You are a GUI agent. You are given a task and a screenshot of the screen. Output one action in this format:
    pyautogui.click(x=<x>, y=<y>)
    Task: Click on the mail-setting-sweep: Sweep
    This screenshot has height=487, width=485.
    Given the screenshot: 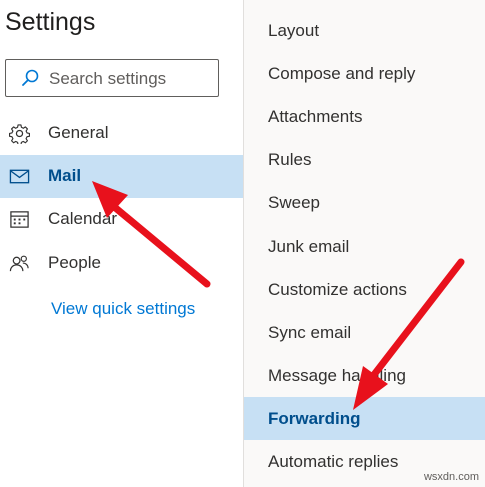 What is the action you would take?
    pyautogui.click(x=364, y=202)
    